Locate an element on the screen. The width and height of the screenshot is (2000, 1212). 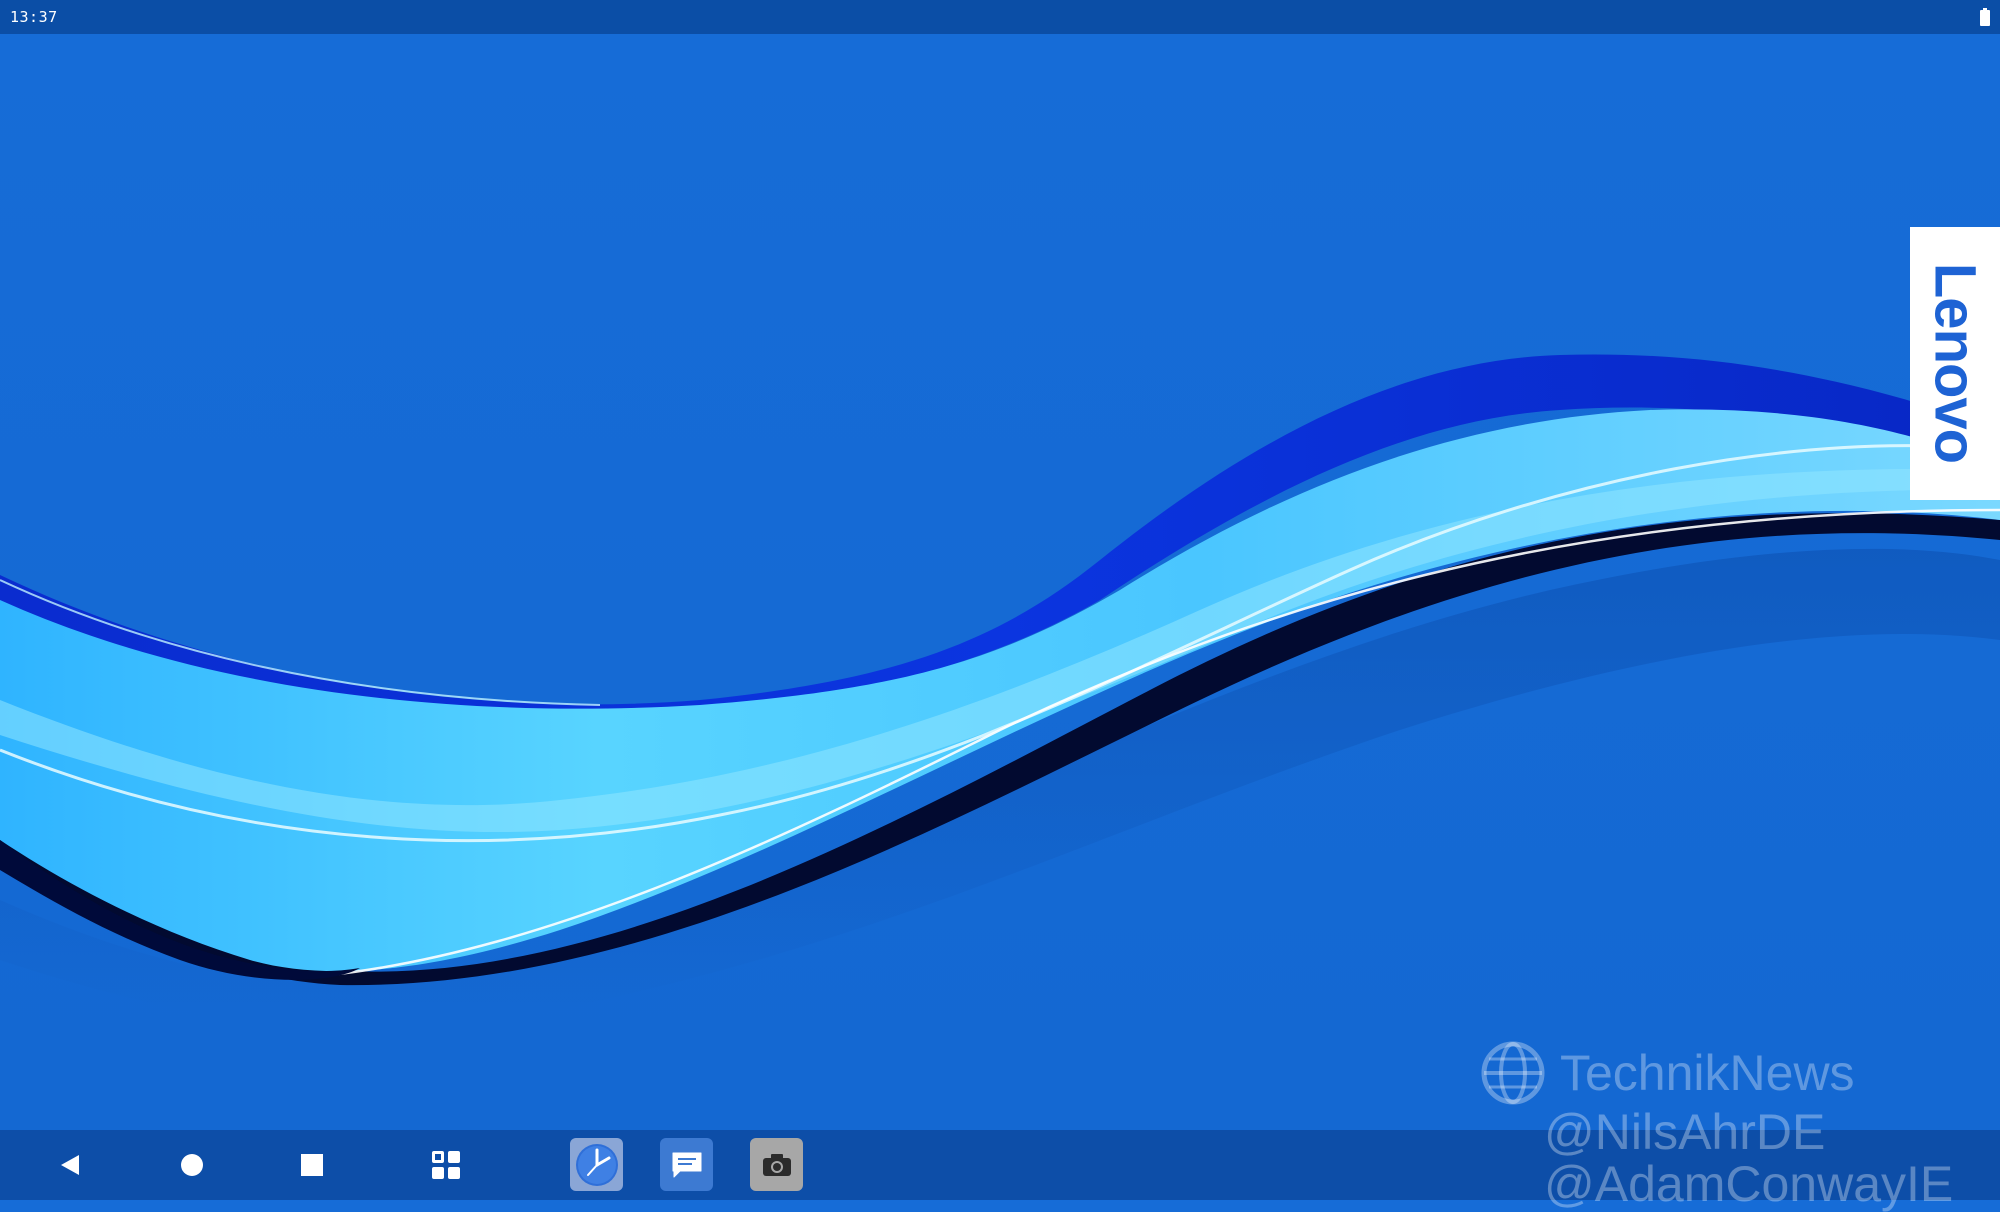
status-bar: 13:37 is located at coordinates (1000, 17).